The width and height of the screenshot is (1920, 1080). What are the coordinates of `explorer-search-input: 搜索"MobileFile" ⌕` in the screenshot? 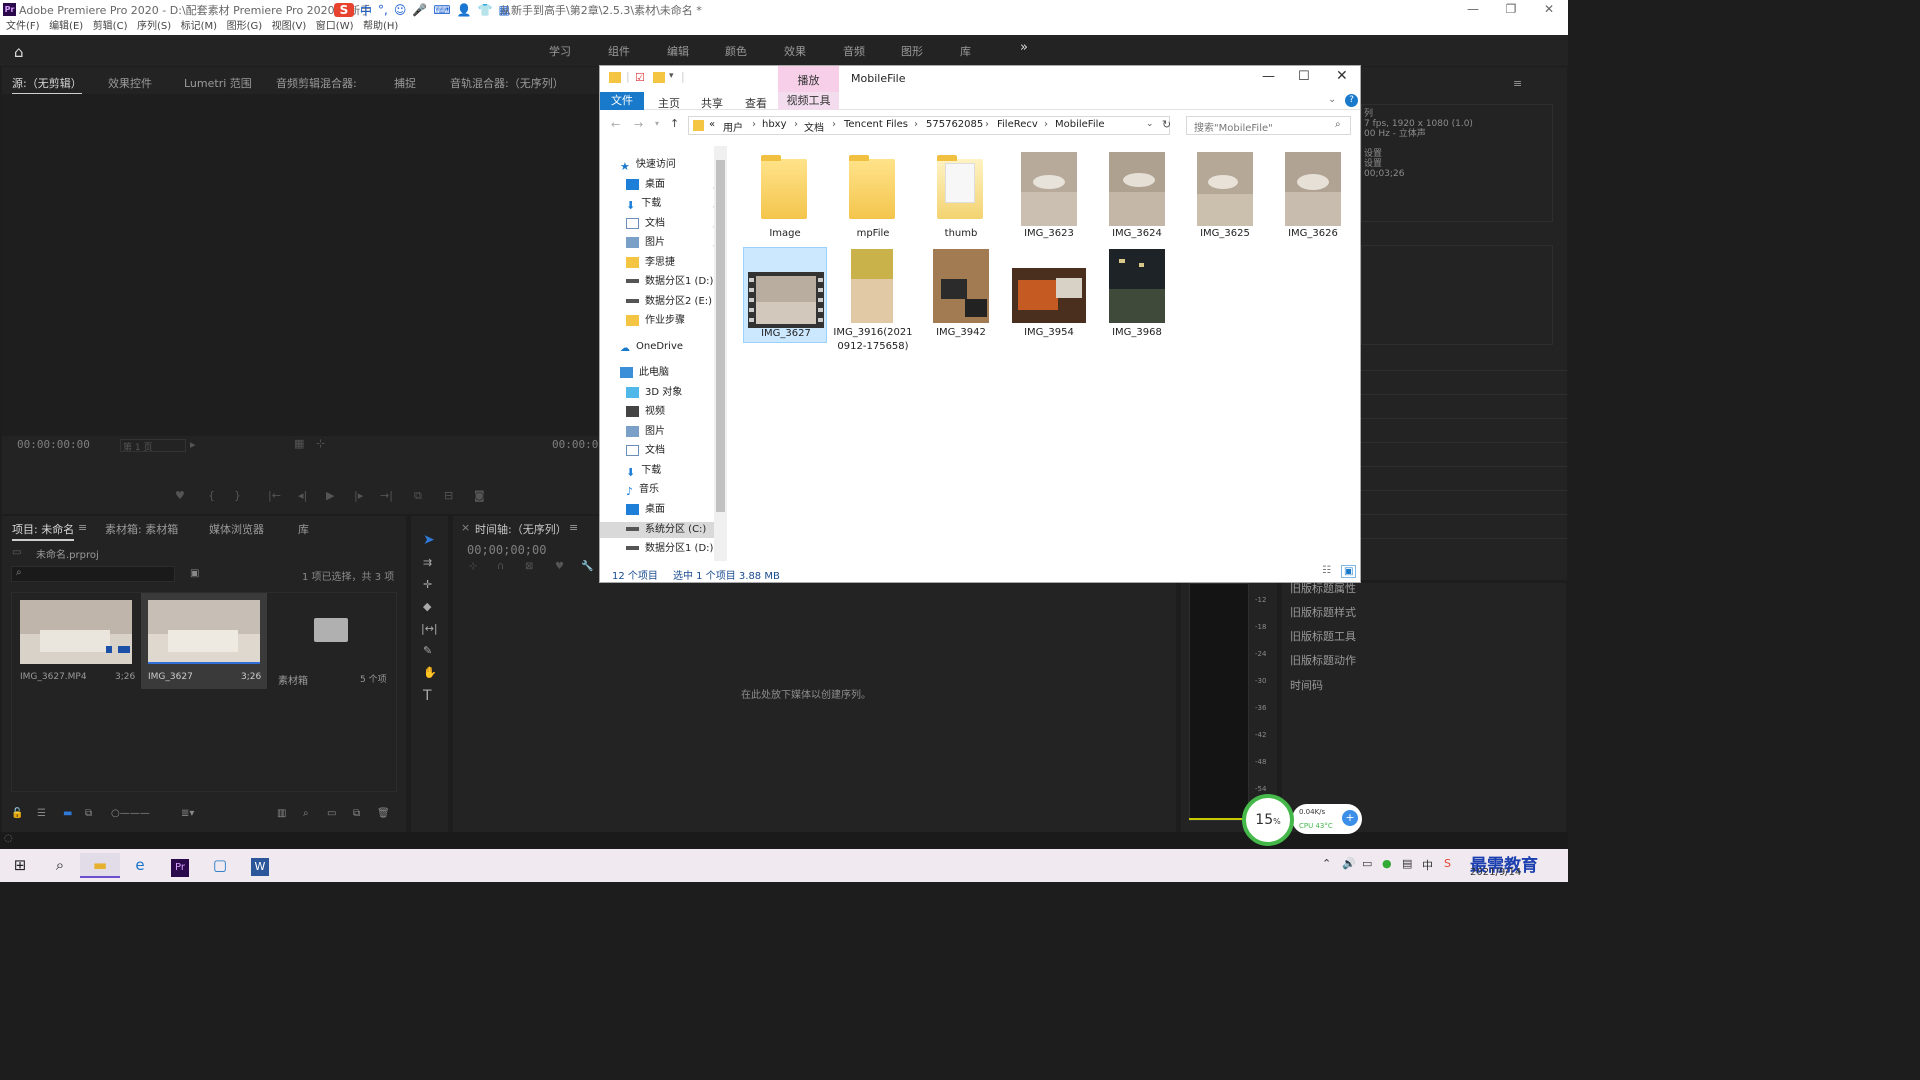 It's located at (1268, 125).